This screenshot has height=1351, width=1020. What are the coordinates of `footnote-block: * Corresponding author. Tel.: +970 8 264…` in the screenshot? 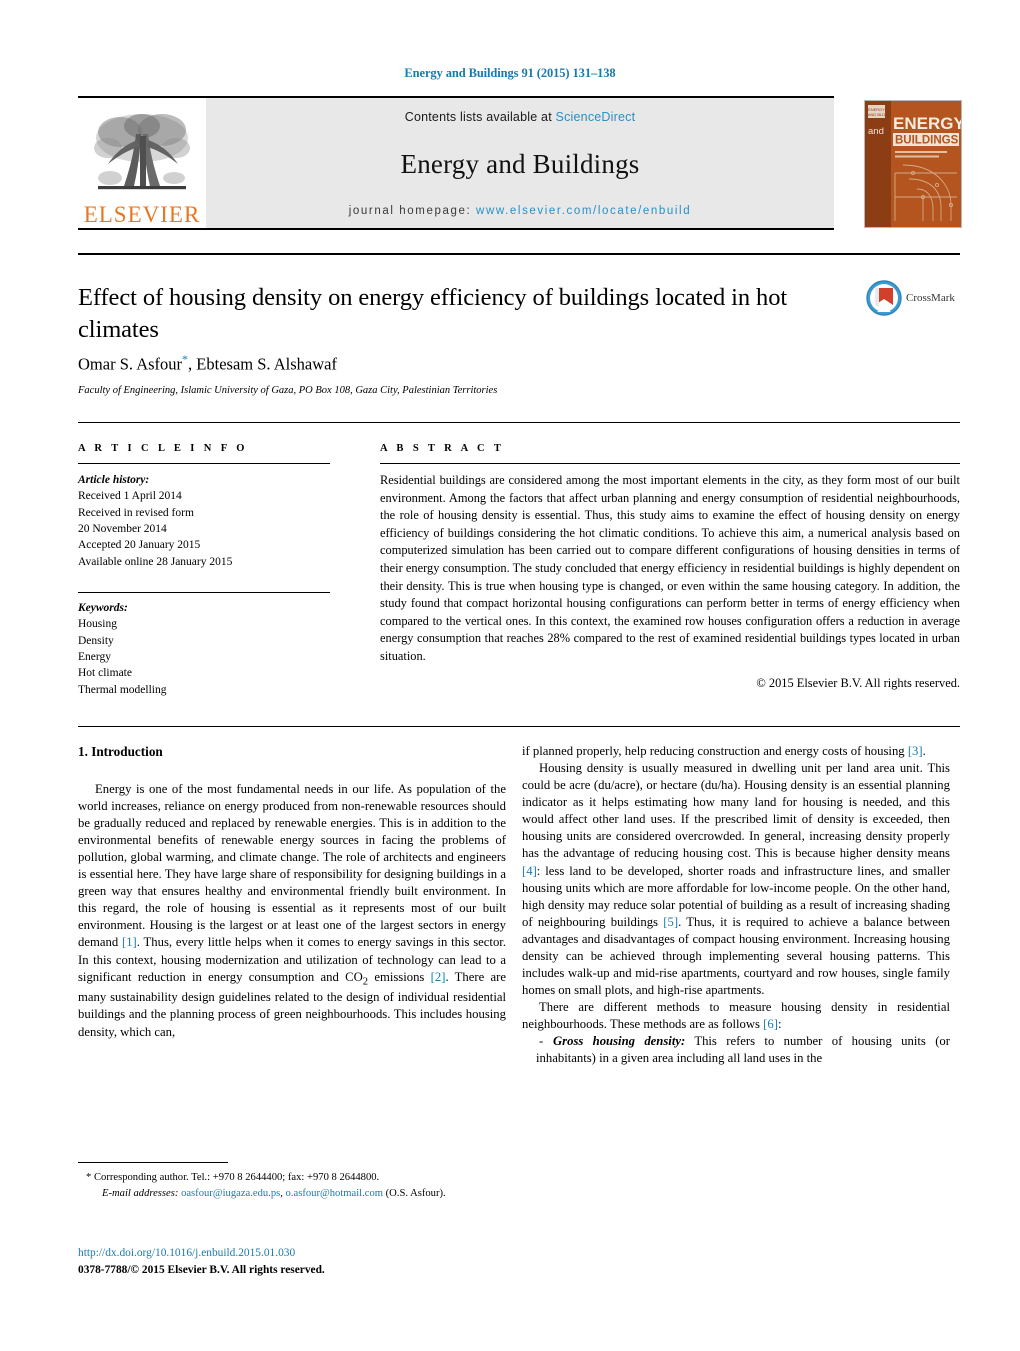 It's located at (292, 1186).